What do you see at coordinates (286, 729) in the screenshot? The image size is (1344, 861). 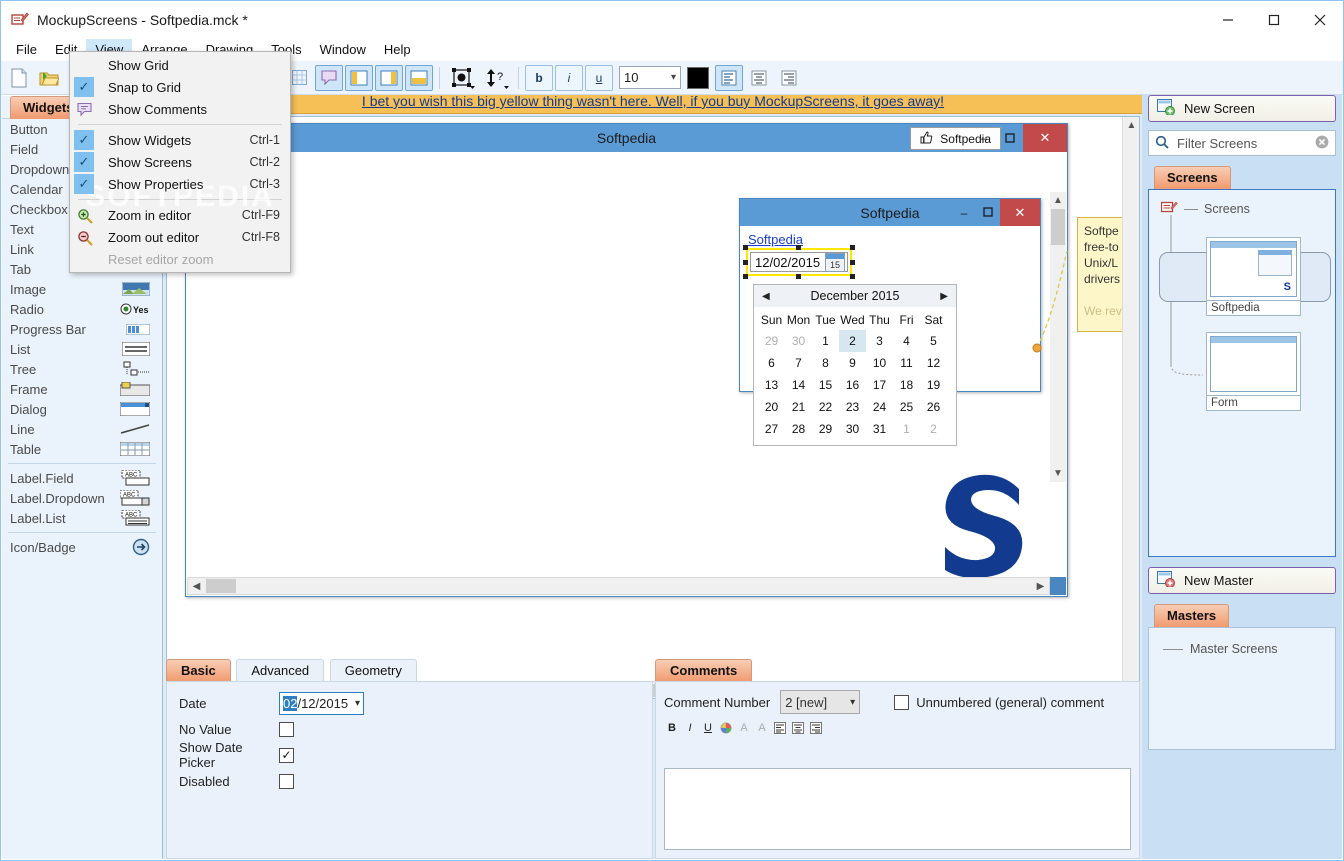 I see `no-value-checkbox` at bounding box center [286, 729].